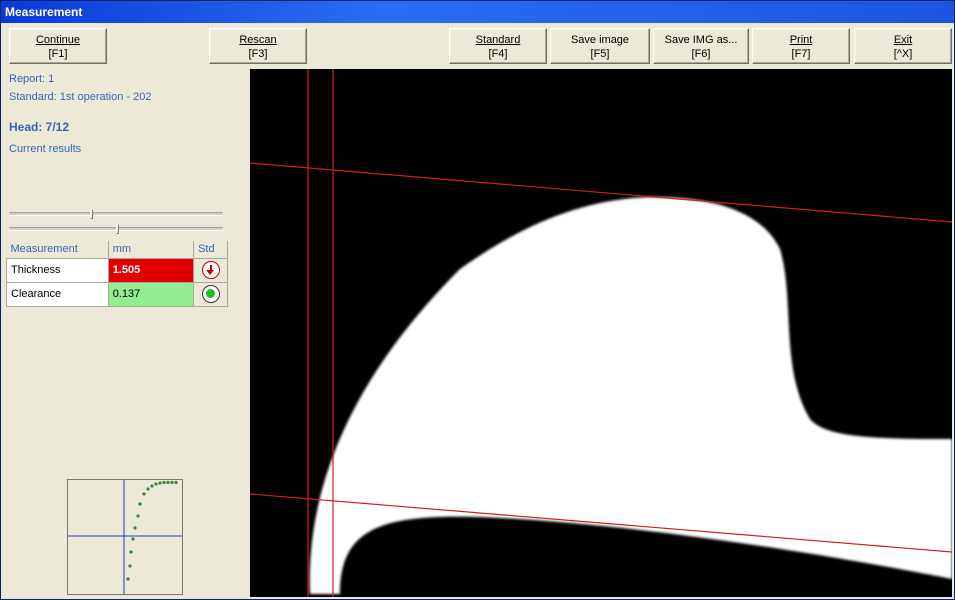  I want to click on save-img-as-button: Save IMG as... [F6], so click(701, 46).